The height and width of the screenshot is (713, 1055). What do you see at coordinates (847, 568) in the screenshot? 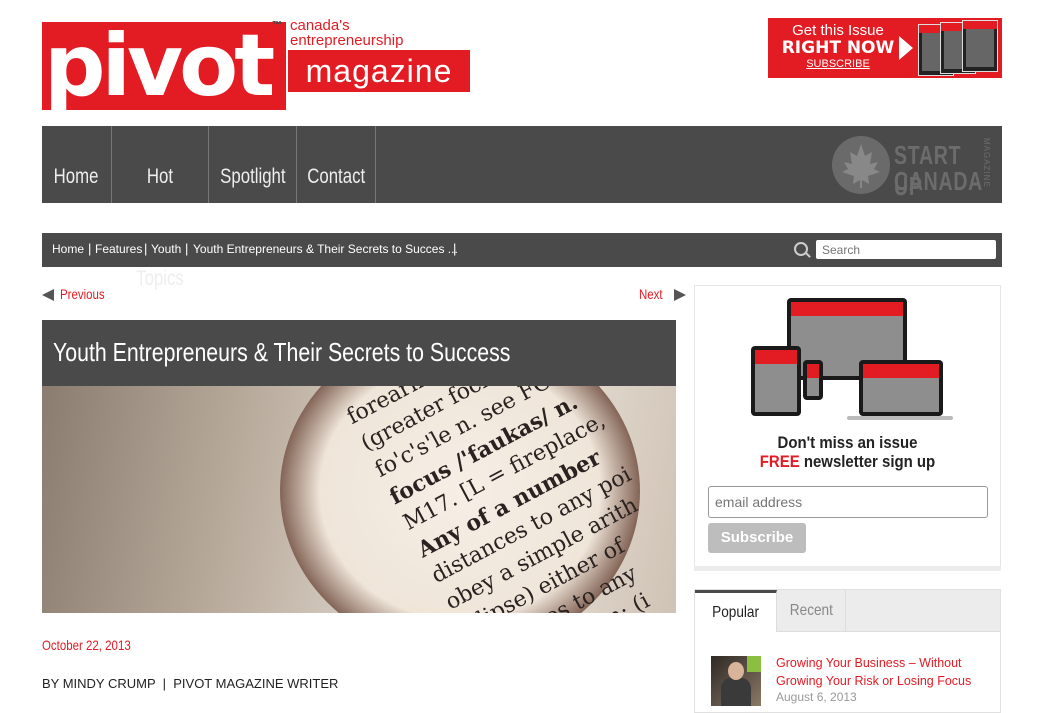
I see `divider` at bounding box center [847, 568].